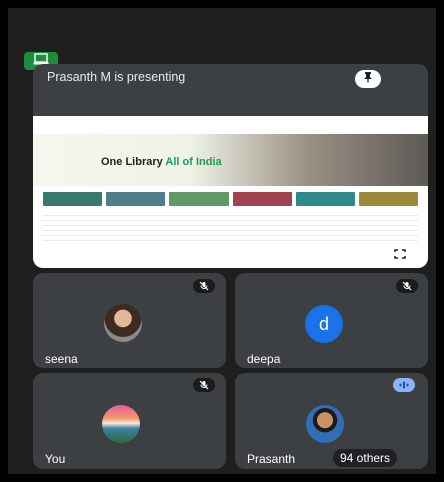 The width and height of the screenshot is (444, 482). What do you see at coordinates (193, 162) in the screenshot?
I see `hero-title-part-b: All of India` at bounding box center [193, 162].